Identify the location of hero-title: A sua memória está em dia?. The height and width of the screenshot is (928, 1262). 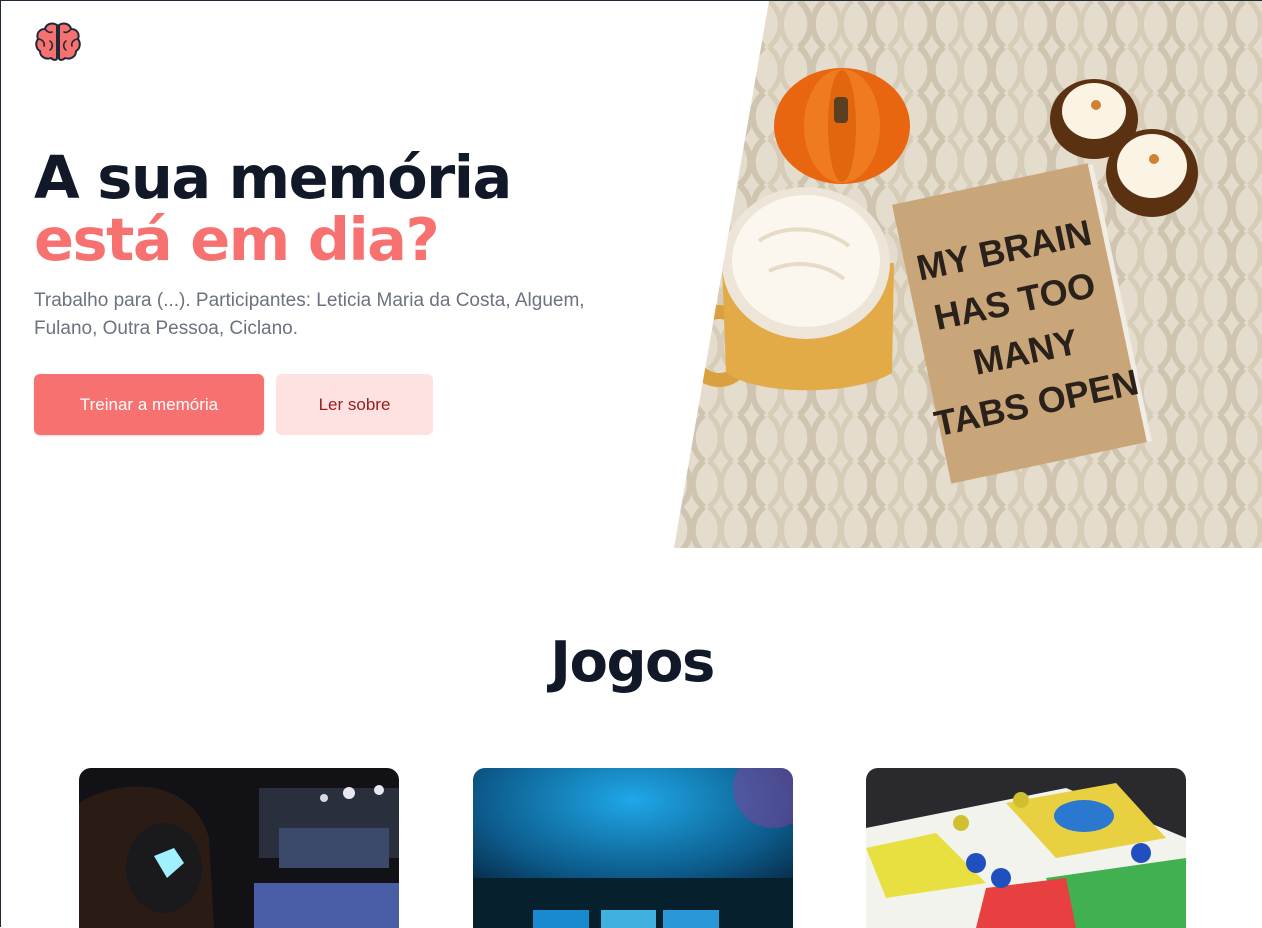
(273, 210).